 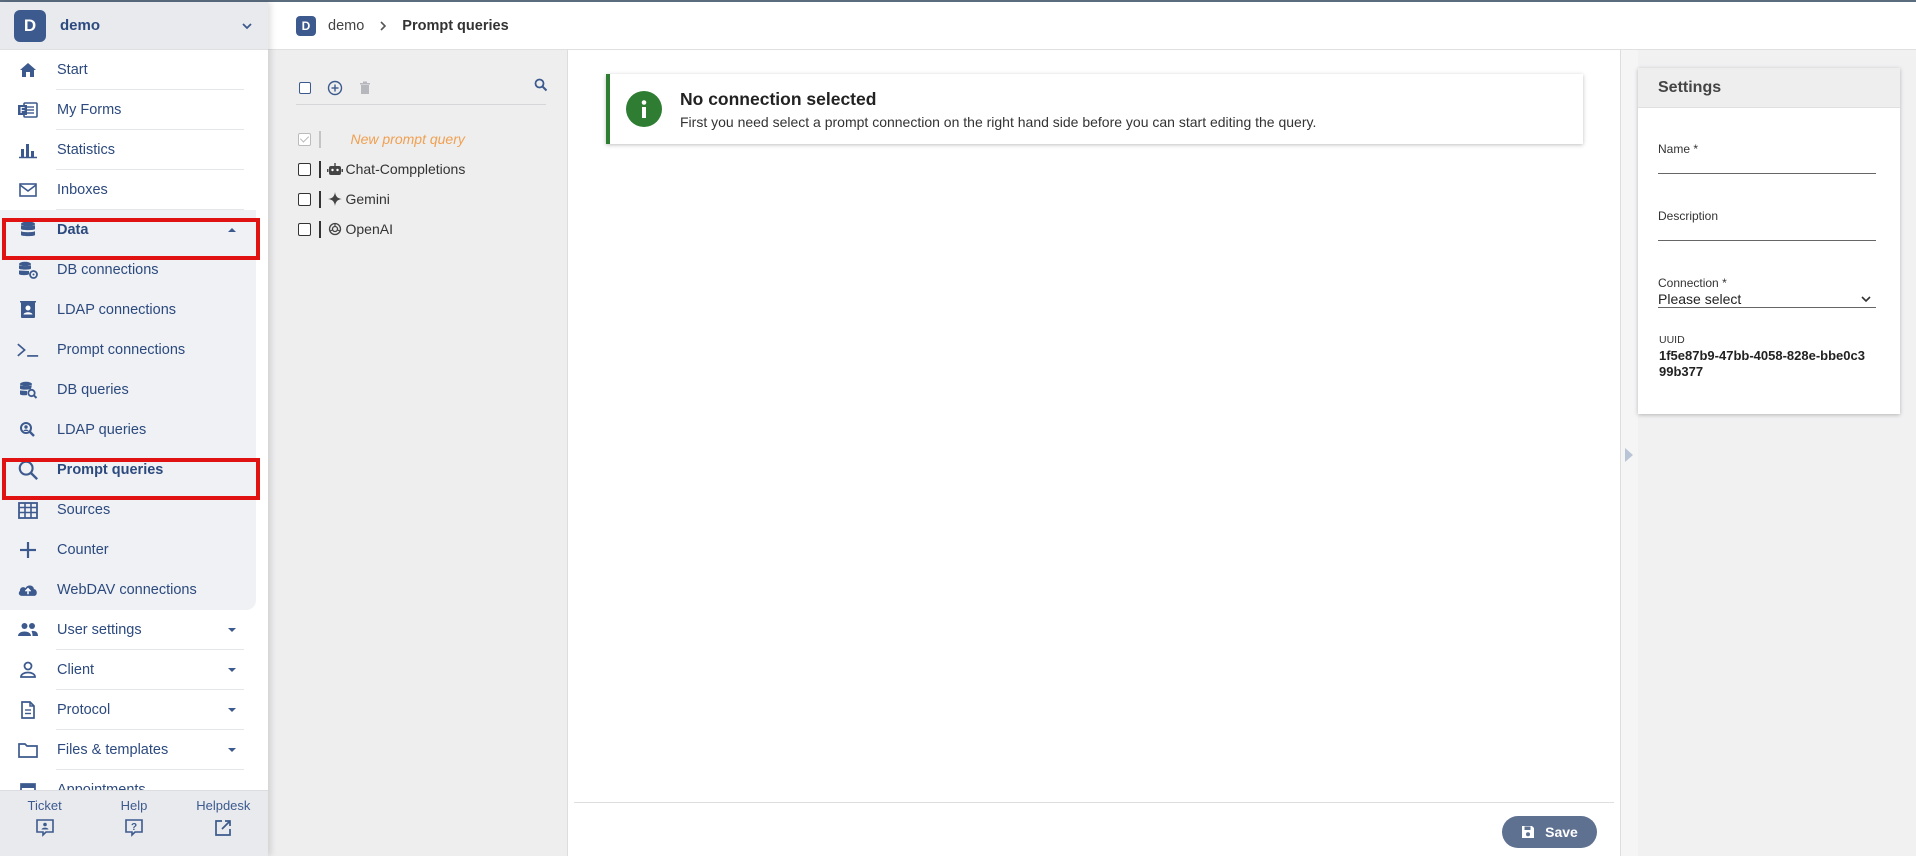 I want to click on help-bubble-icon: ?, so click(x=134, y=828).